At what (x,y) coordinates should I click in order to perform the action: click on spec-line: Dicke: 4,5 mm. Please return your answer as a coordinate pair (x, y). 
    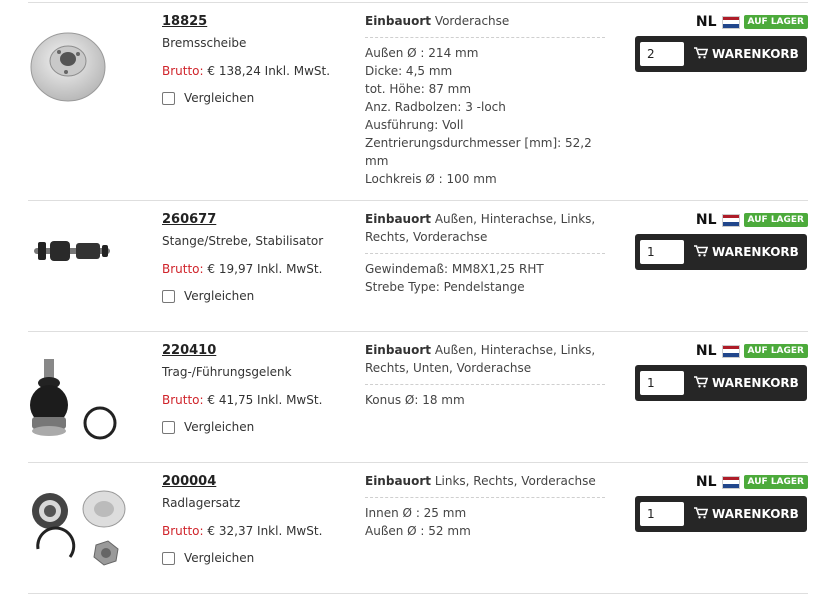
    Looking at the image, I should click on (409, 71).